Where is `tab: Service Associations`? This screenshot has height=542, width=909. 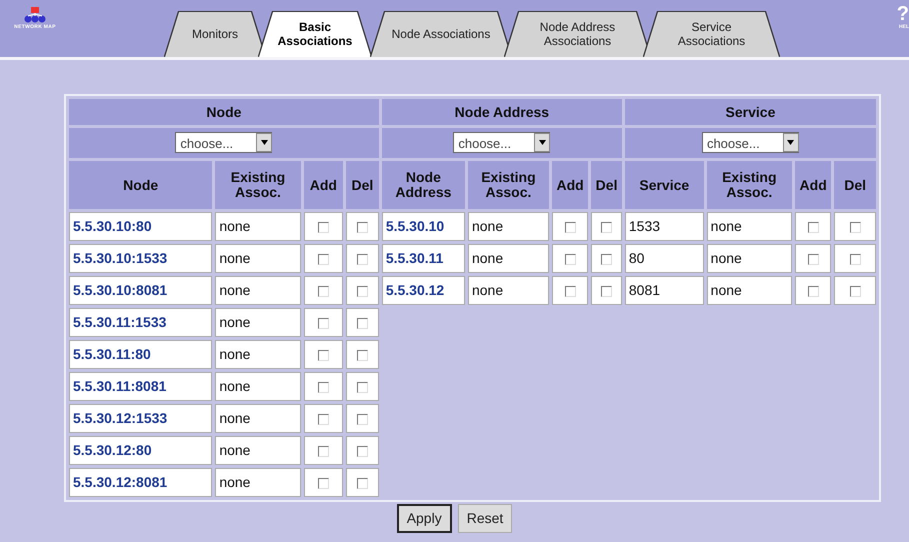
tab: Service Associations is located at coordinates (711, 34).